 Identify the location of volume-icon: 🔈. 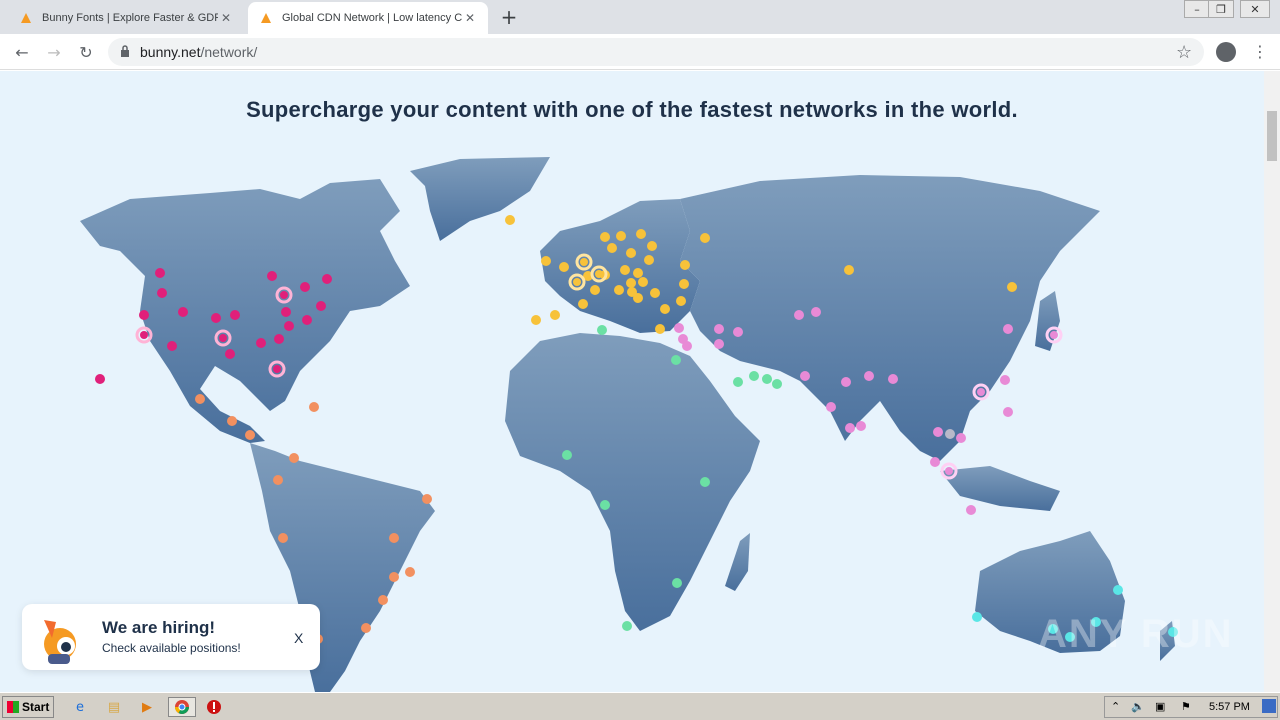
(1138, 706).